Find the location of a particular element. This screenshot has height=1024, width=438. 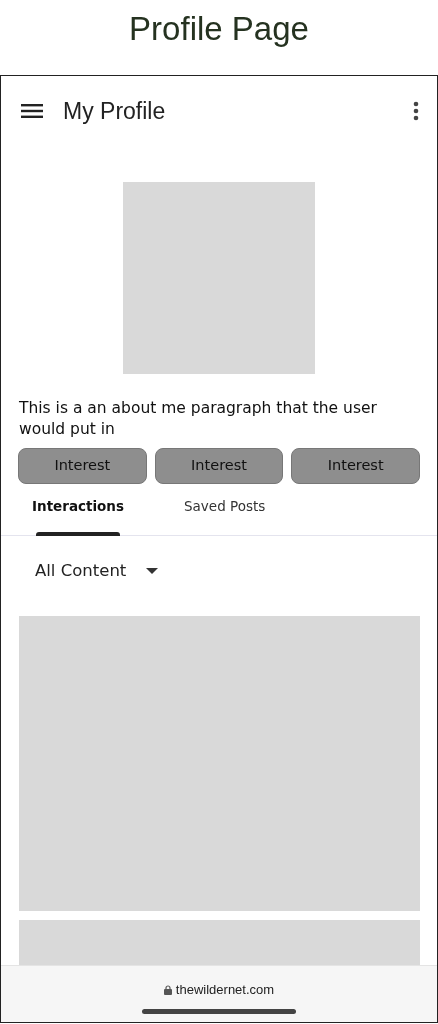

lock-icon is located at coordinates (167, 989).